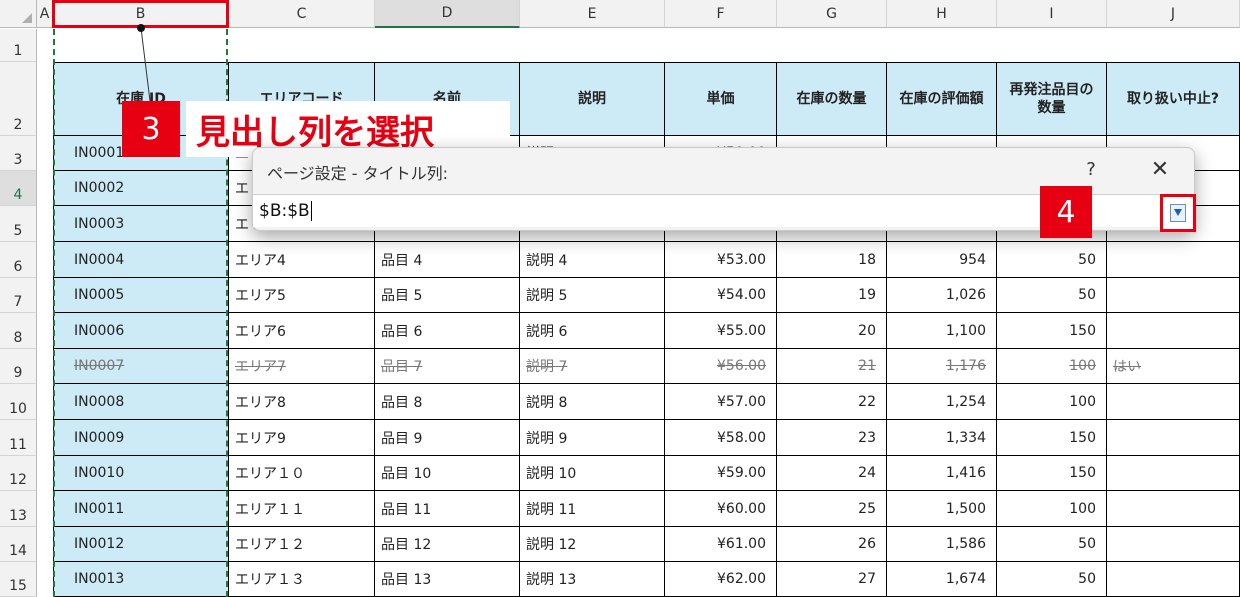  What do you see at coordinates (18, 509) in the screenshot?
I see `row-header-13: 13` at bounding box center [18, 509].